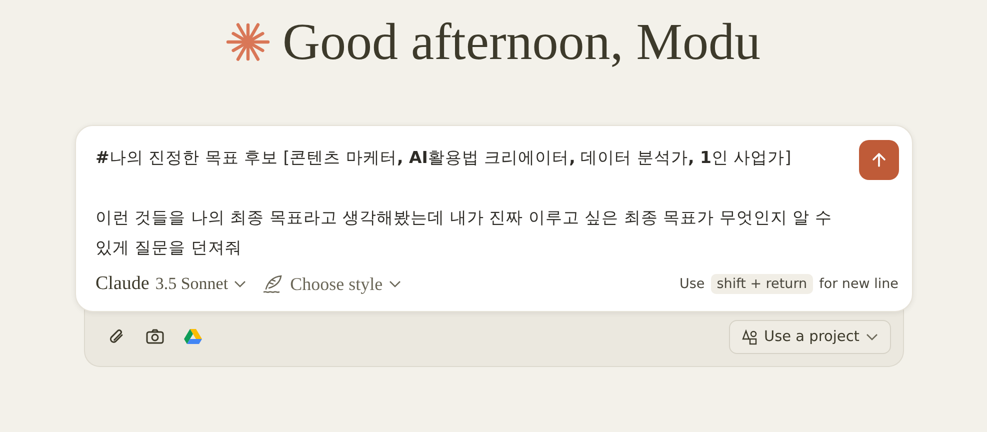  Describe the element at coordinates (809, 337) in the screenshot. I see `project-button: Use a project` at that location.